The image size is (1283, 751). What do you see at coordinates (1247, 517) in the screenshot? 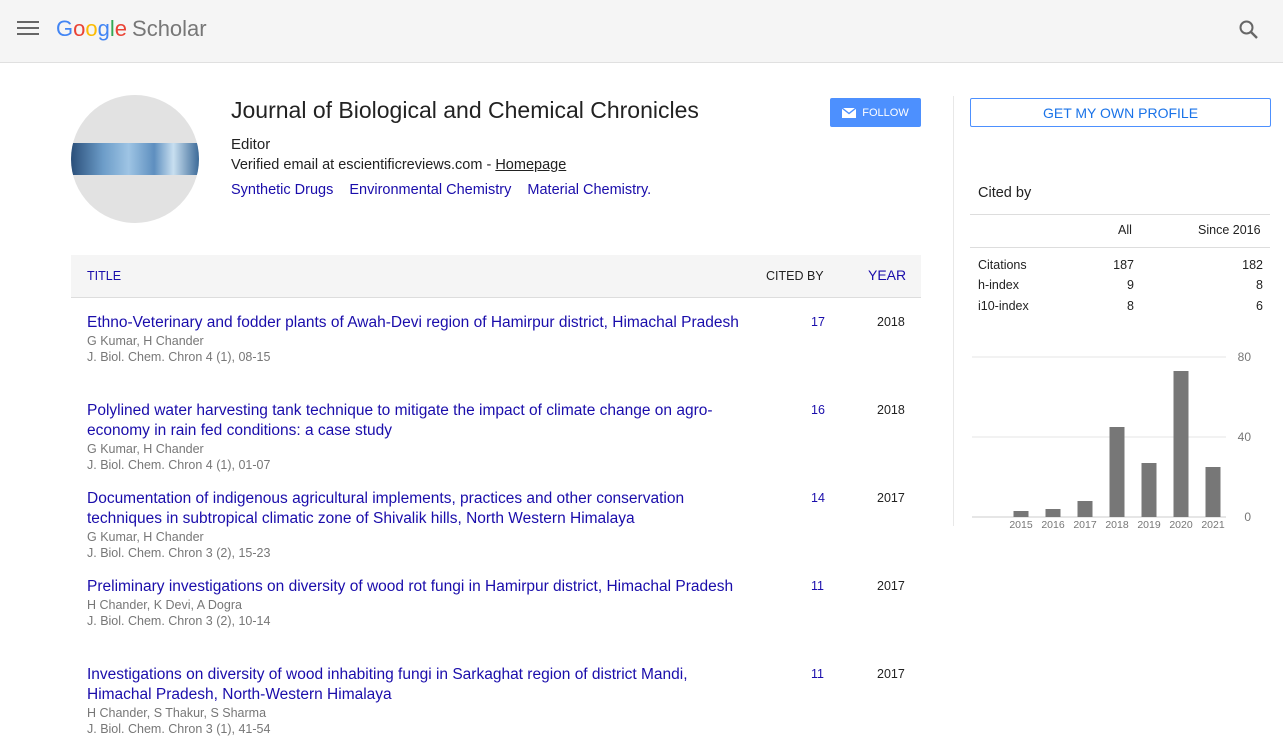
I see `chart-y-tick: 0` at bounding box center [1247, 517].